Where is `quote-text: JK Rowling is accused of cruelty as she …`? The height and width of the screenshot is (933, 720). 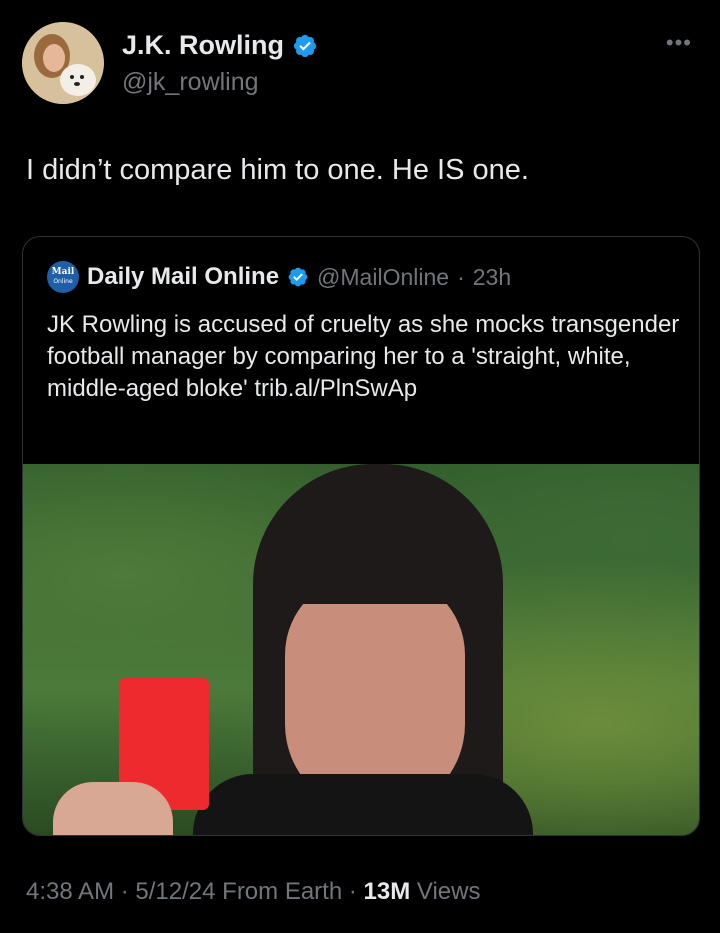
quote-text: JK Rowling is accused of cruelty as she … is located at coordinates (363, 356).